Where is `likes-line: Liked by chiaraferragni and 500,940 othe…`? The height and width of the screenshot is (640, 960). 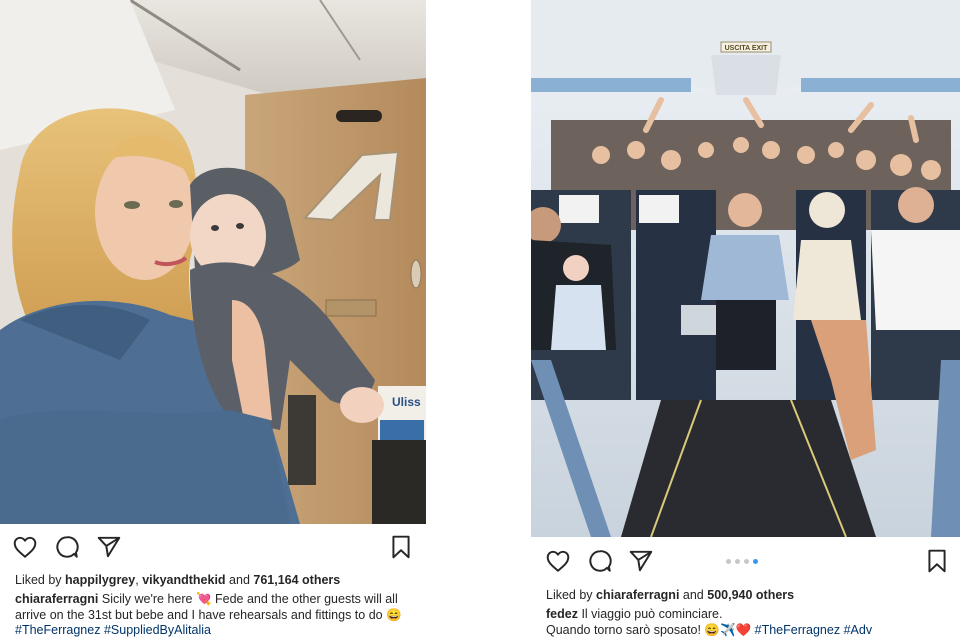
likes-line: Liked by chiaraferragni and 500,940 othe… is located at coordinates (670, 595).